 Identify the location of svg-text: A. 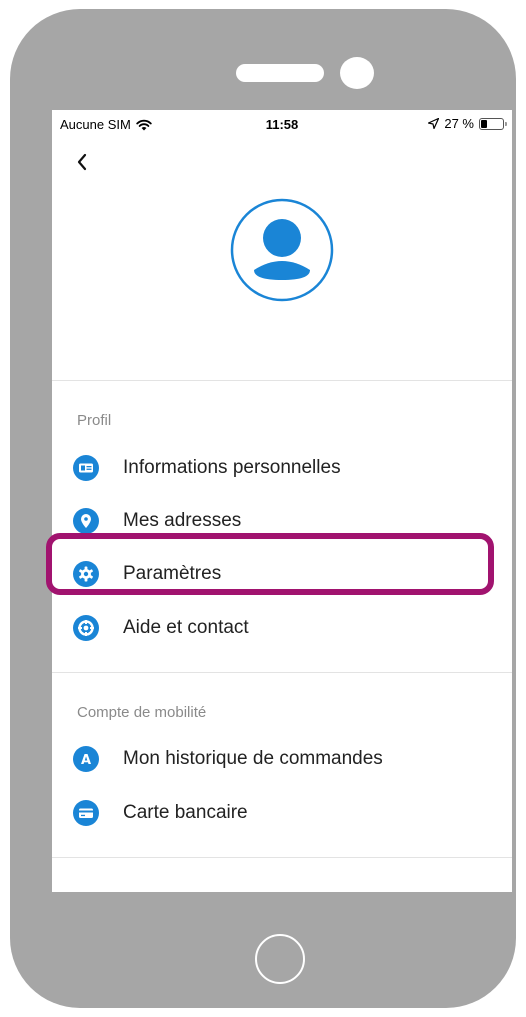
(86, 760).